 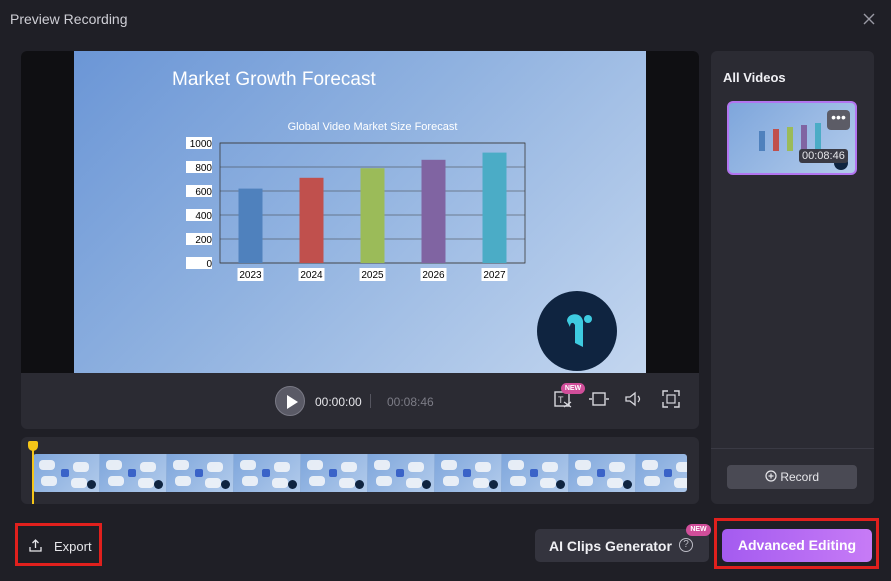 What do you see at coordinates (494, 275) in the screenshot?
I see `x-tick-label: 2027` at bounding box center [494, 275].